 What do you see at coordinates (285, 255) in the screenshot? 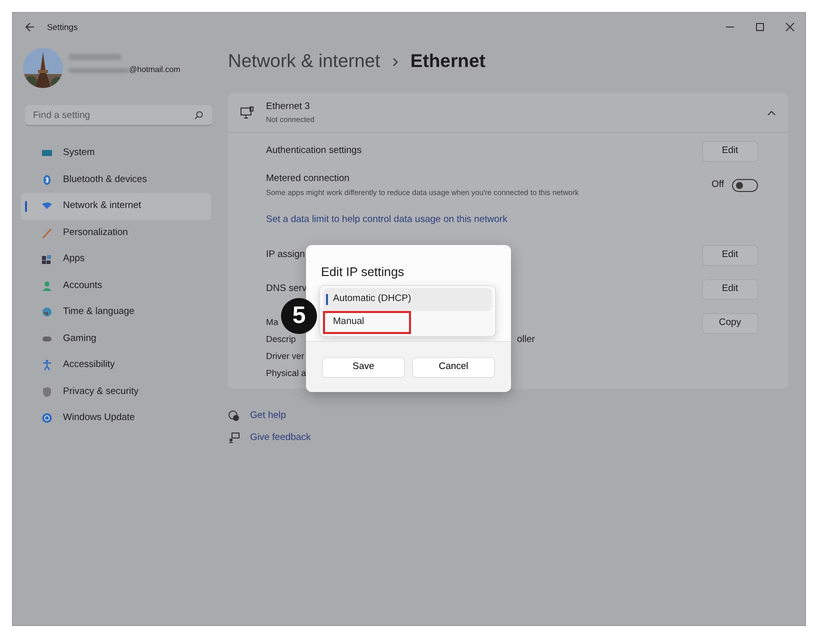
I see `setting-label: IP assign` at bounding box center [285, 255].